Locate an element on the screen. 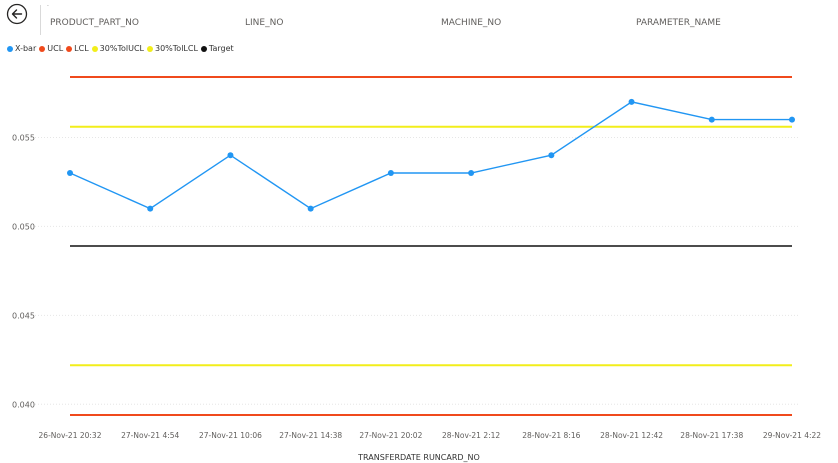 This screenshot has height=463, width=838. x-tick-label: 28-Nov-21 2:12 is located at coordinates (471, 435).